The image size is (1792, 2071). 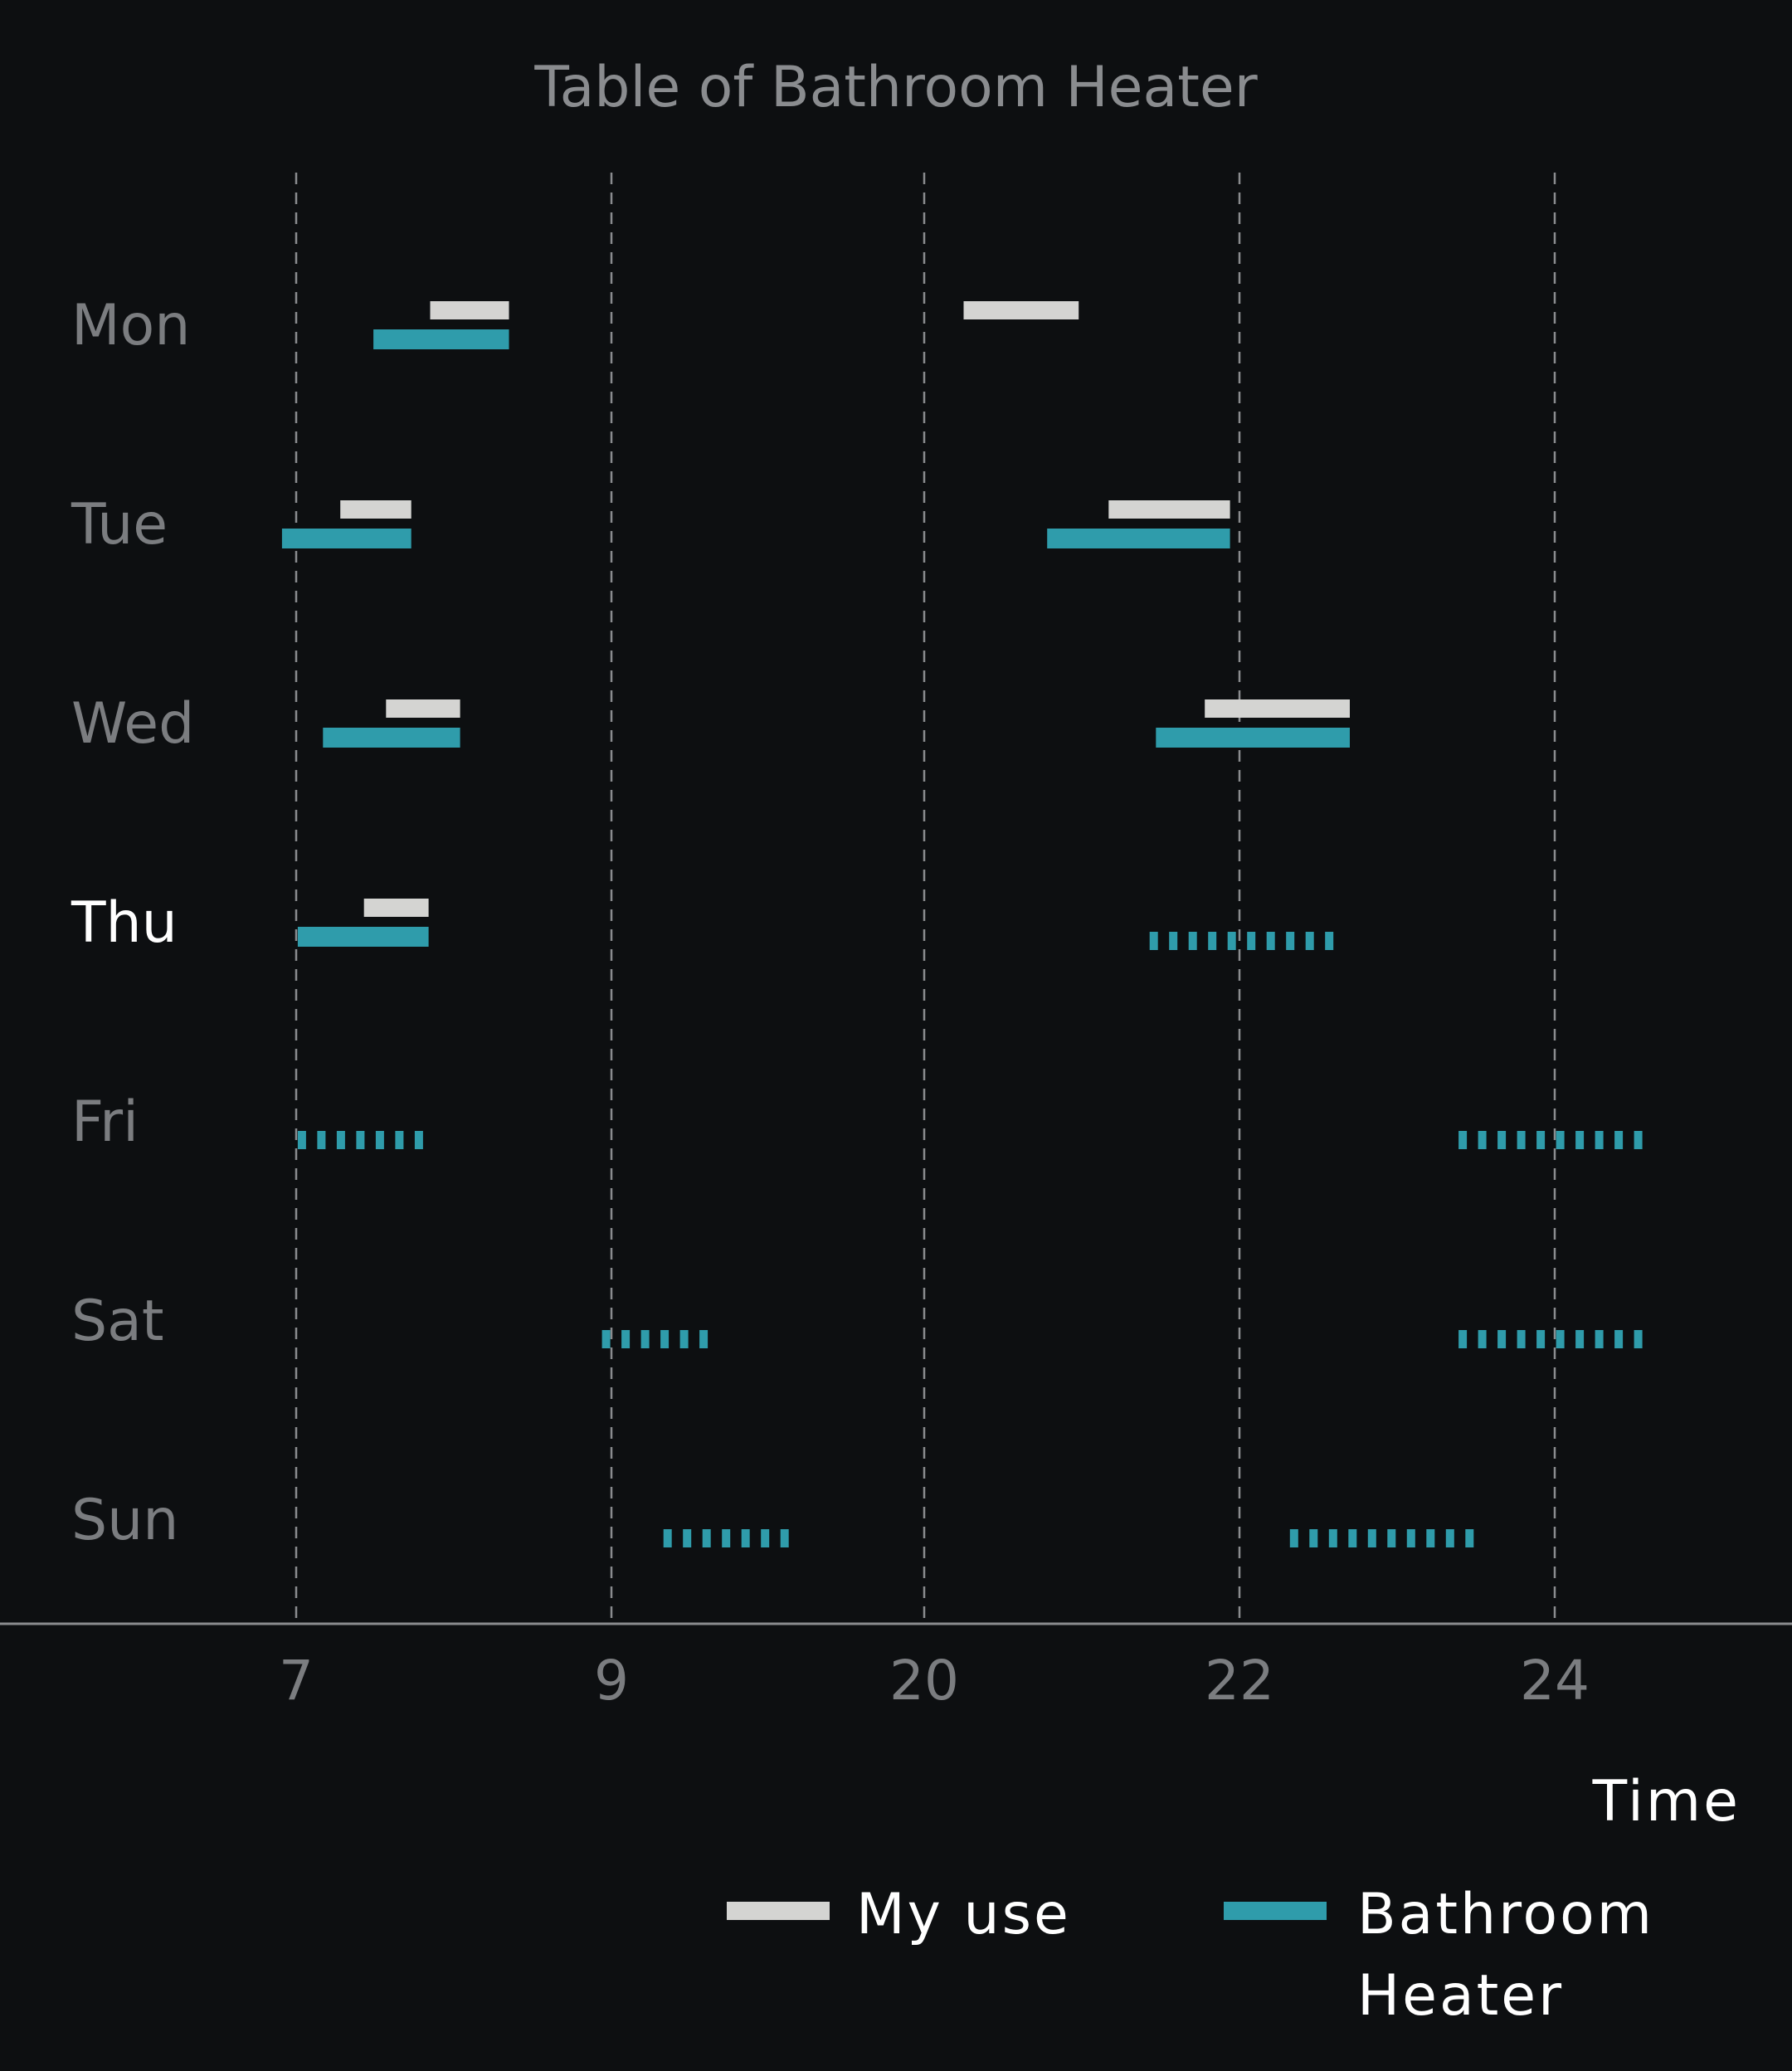 What do you see at coordinates (1275, 1911) in the screenshot?
I see `legend-swatch-bathroom-heater` at bounding box center [1275, 1911].